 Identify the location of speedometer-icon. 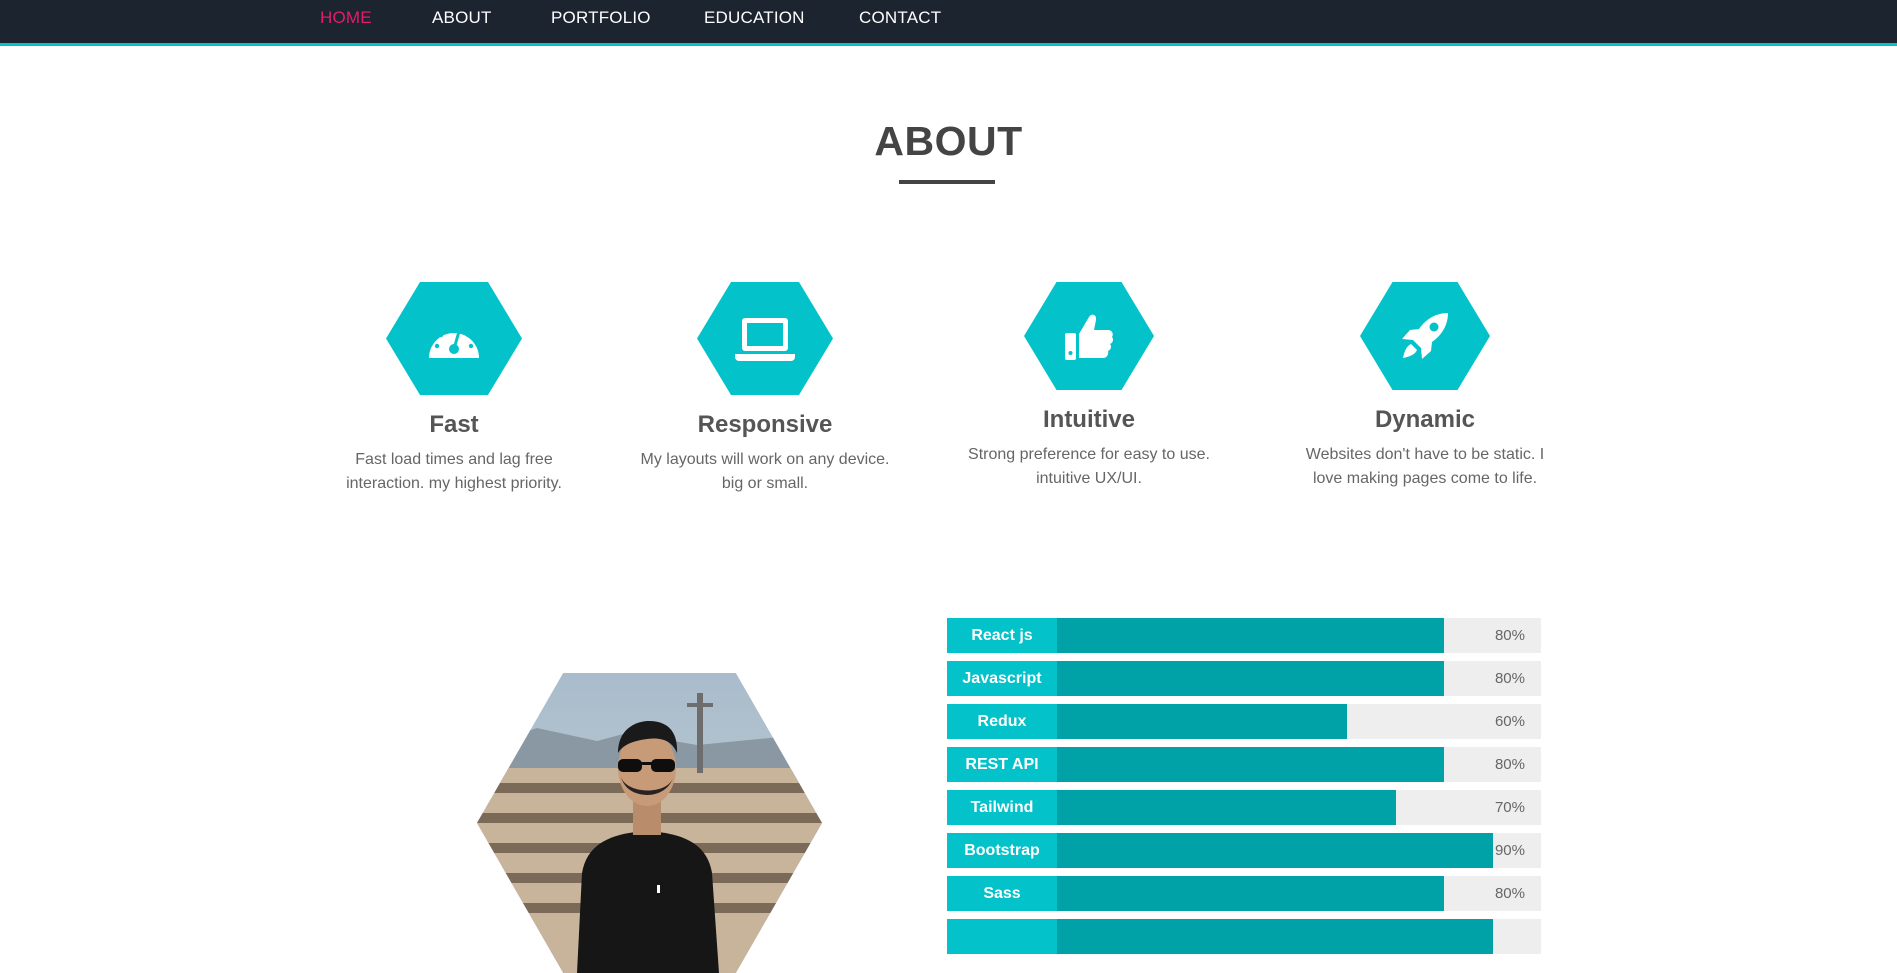
(454, 339).